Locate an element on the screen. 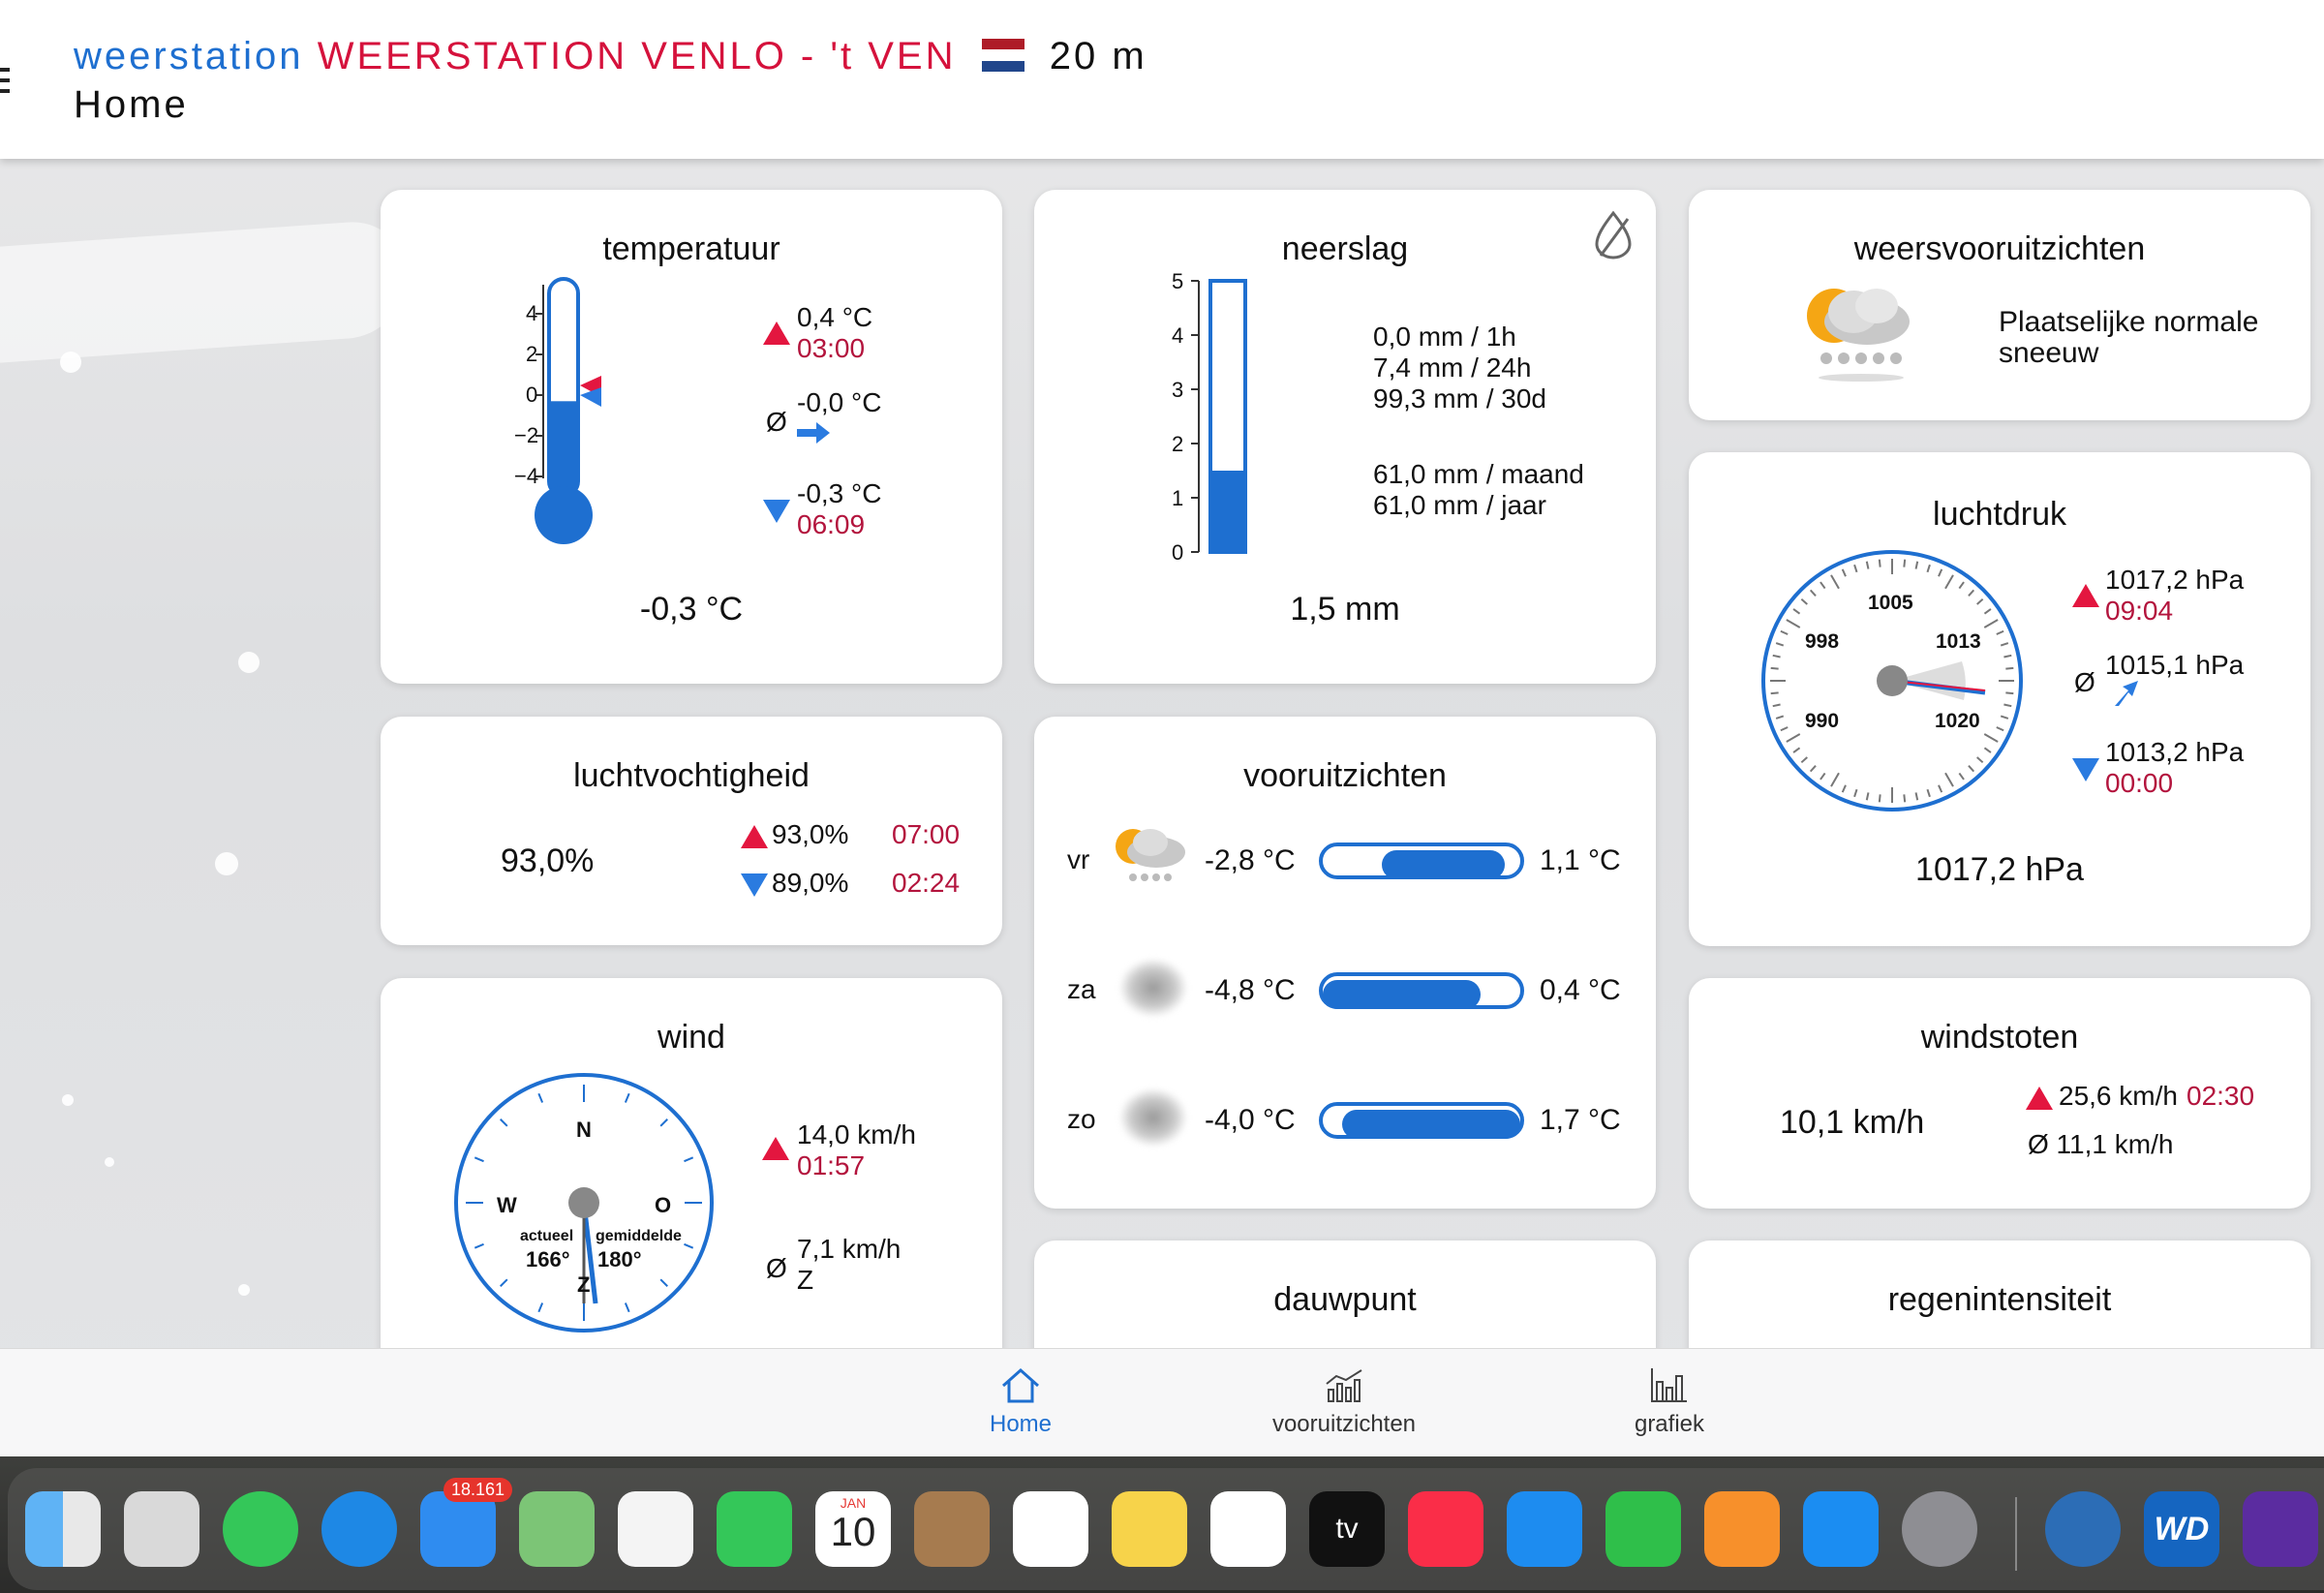  max-humidity-time: 07:00 is located at coordinates (927, 834).